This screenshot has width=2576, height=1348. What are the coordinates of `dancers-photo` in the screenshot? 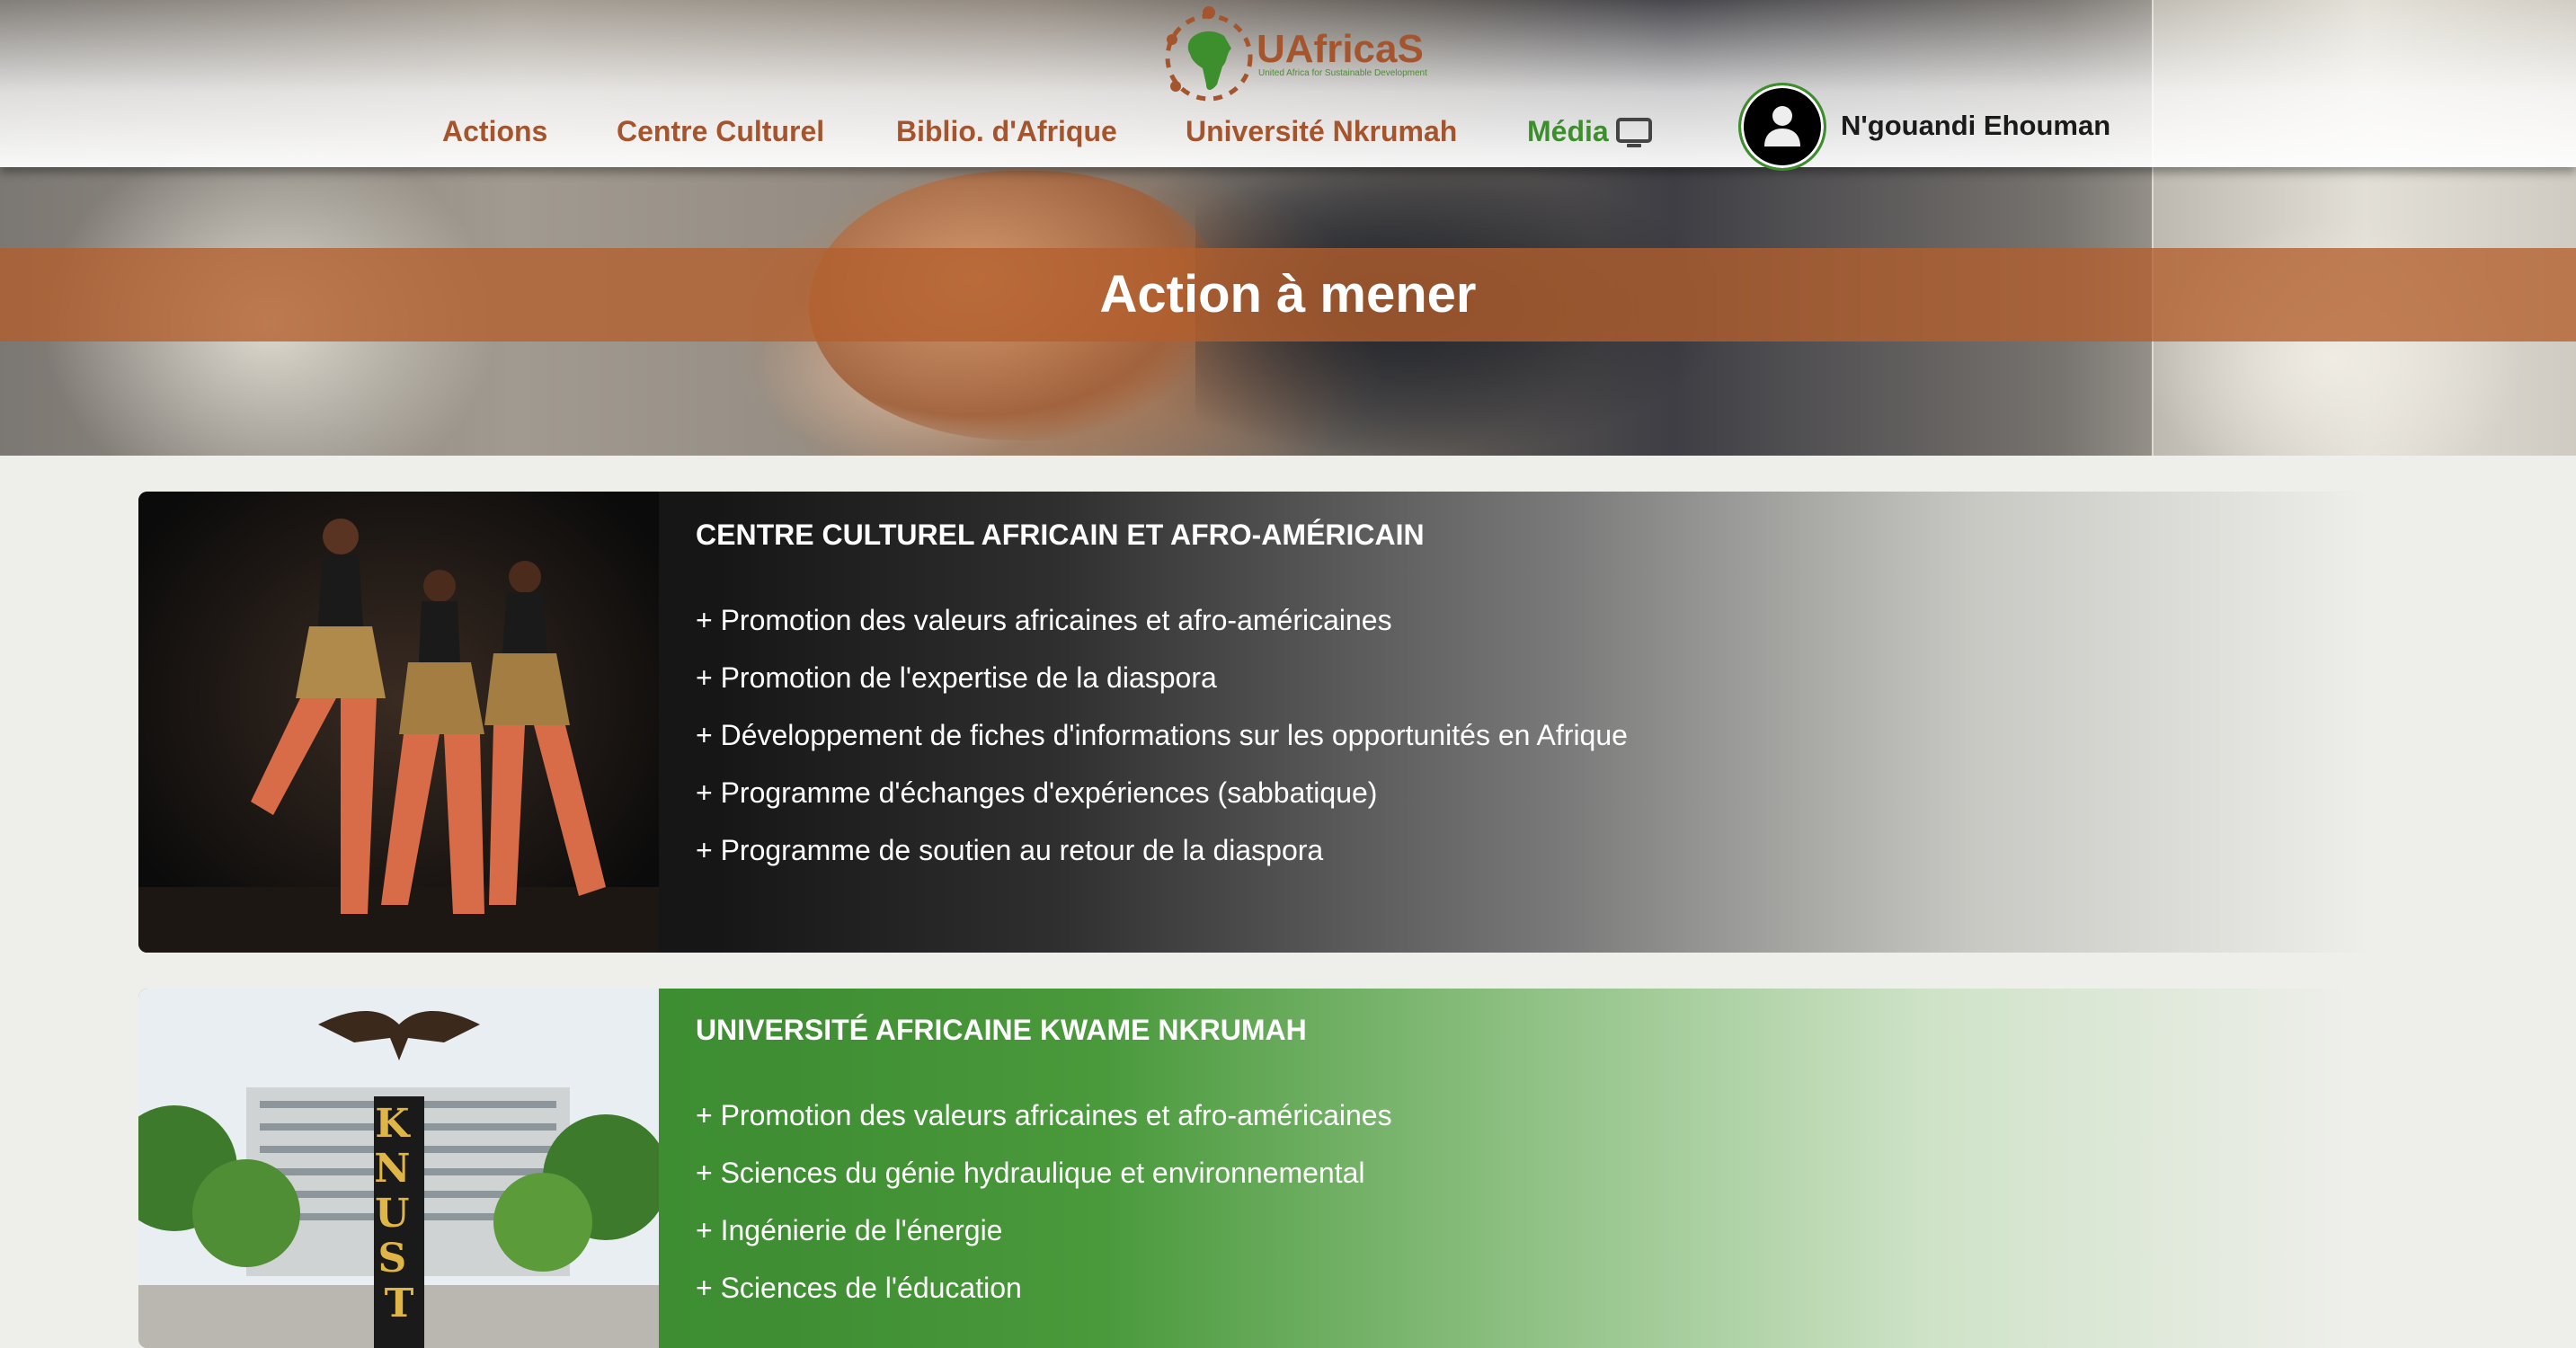 It's located at (398, 722).